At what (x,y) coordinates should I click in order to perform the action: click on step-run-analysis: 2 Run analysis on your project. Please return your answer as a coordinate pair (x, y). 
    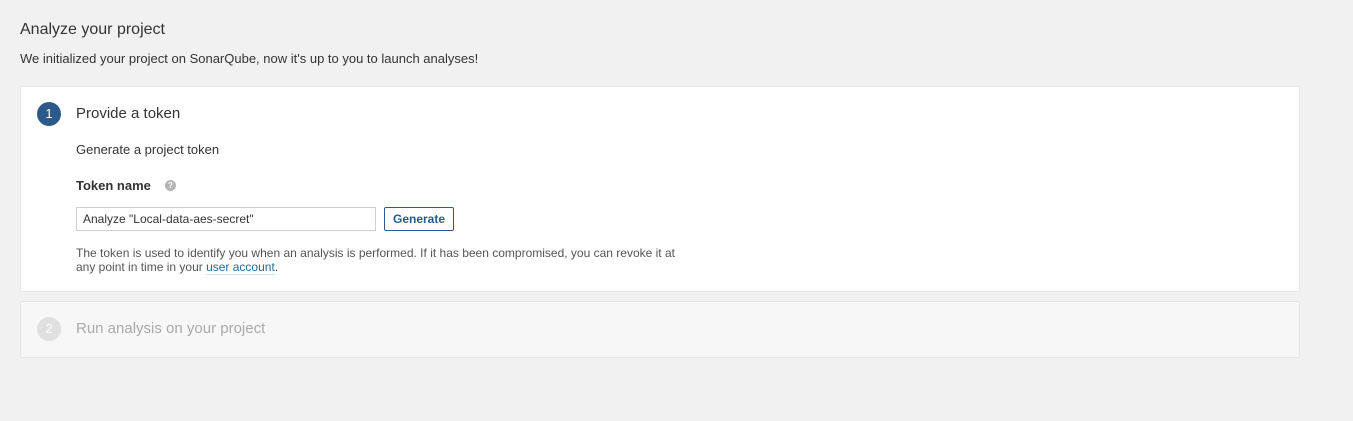
    Looking at the image, I should click on (660, 329).